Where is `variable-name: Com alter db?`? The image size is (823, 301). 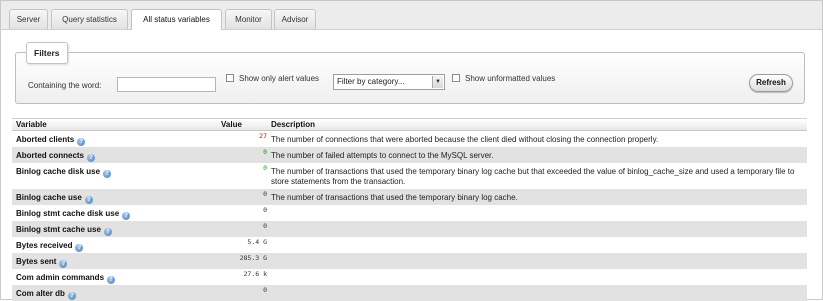
variable-name: Com alter db? is located at coordinates (46, 294).